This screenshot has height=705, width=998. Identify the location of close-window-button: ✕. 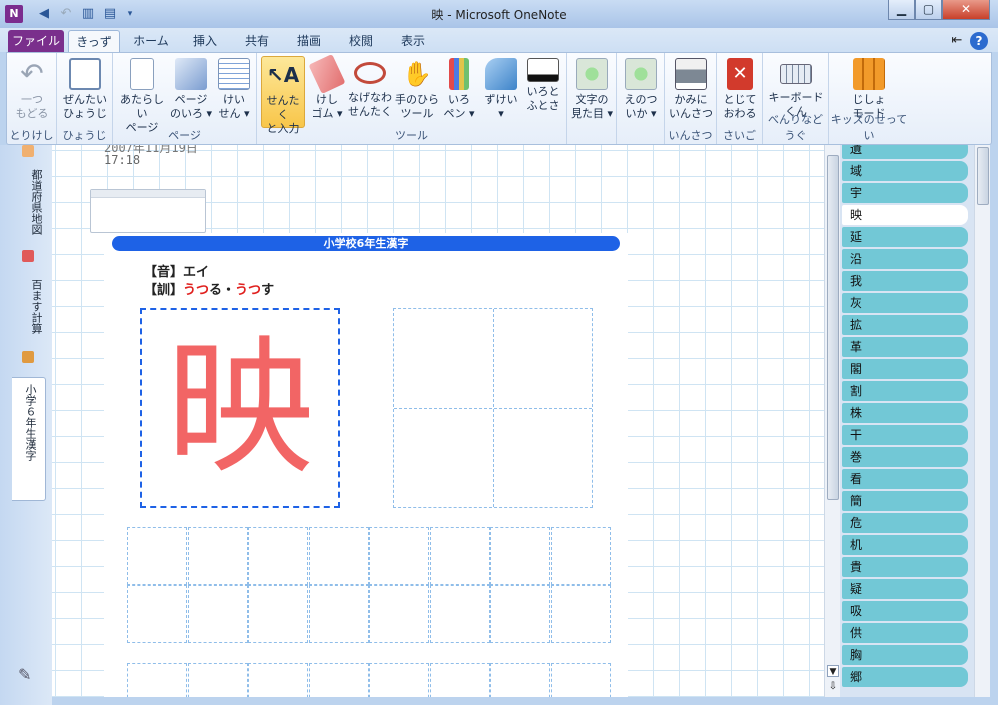
(966, 10).